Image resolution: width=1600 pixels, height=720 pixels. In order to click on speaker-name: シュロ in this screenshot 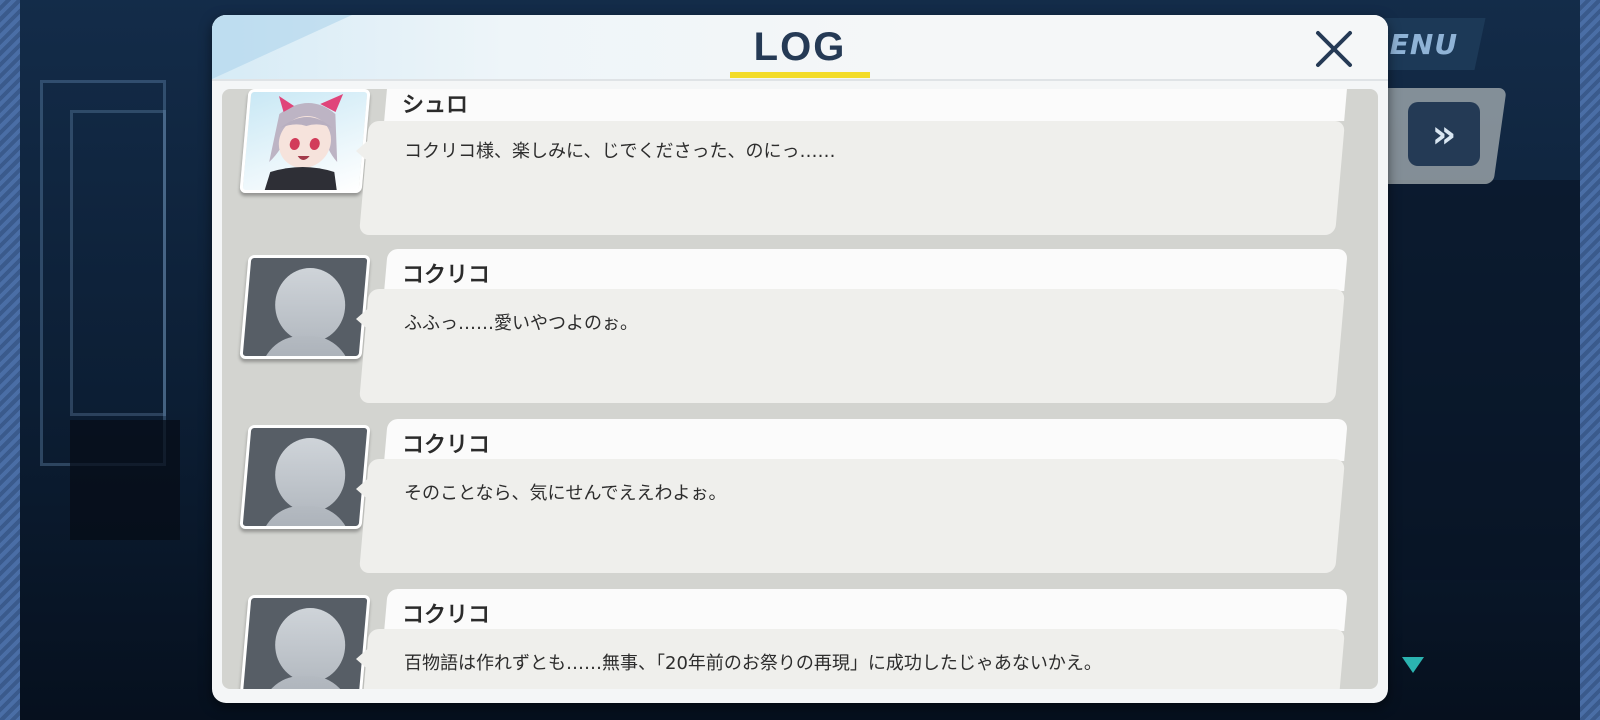, I will do `click(435, 105)`.